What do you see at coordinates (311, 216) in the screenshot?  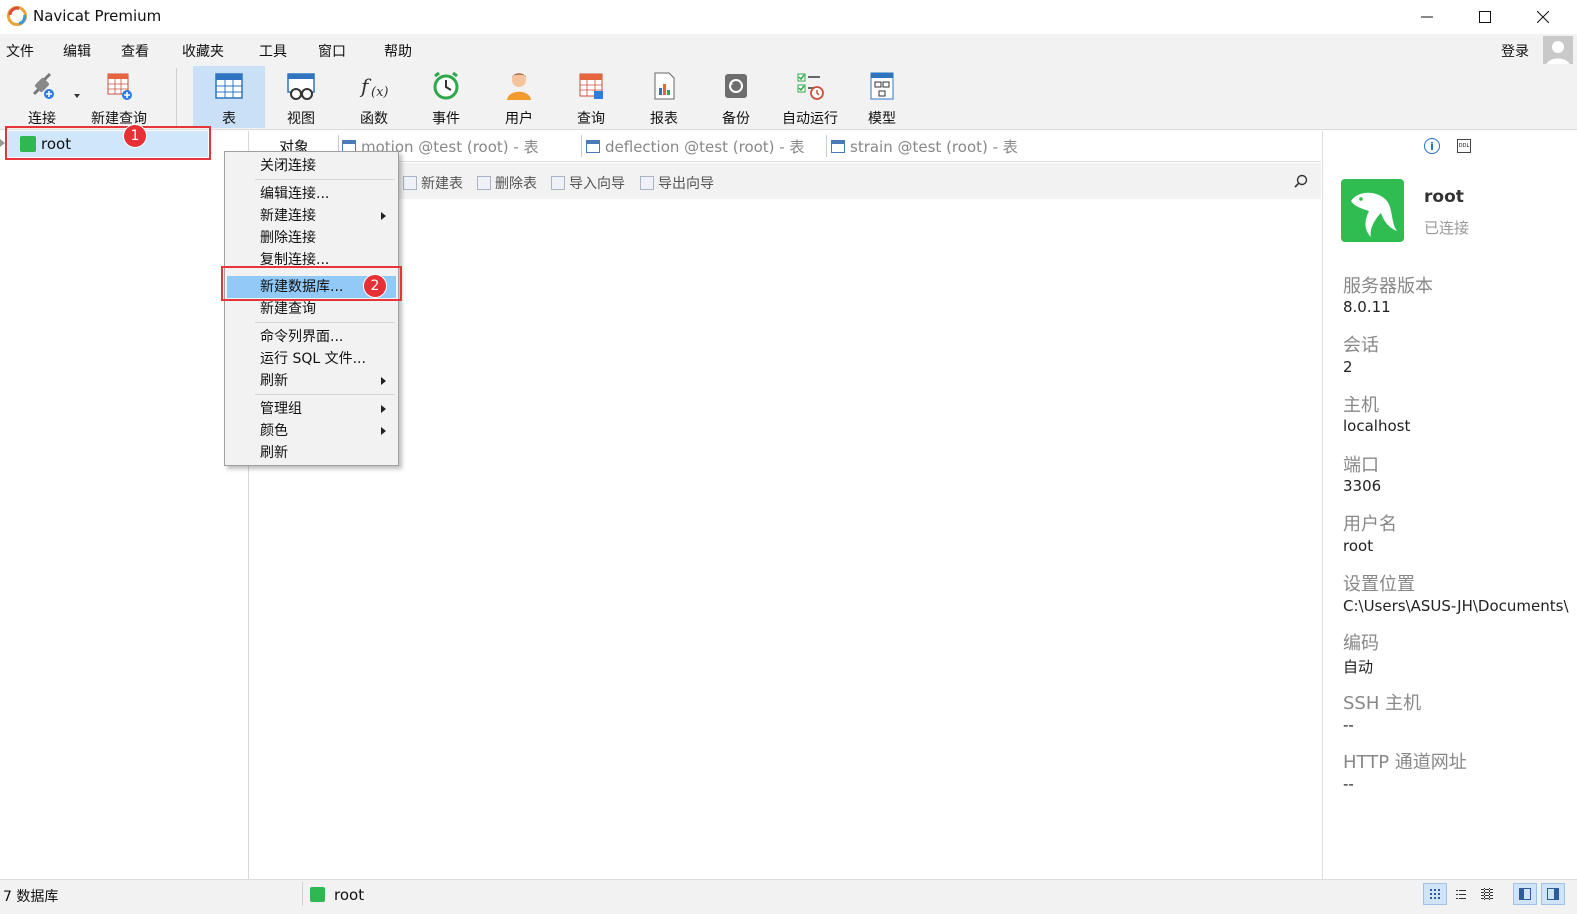 I see `menu-item-new-connection: 新建连接` at bounding box center [311, 216].